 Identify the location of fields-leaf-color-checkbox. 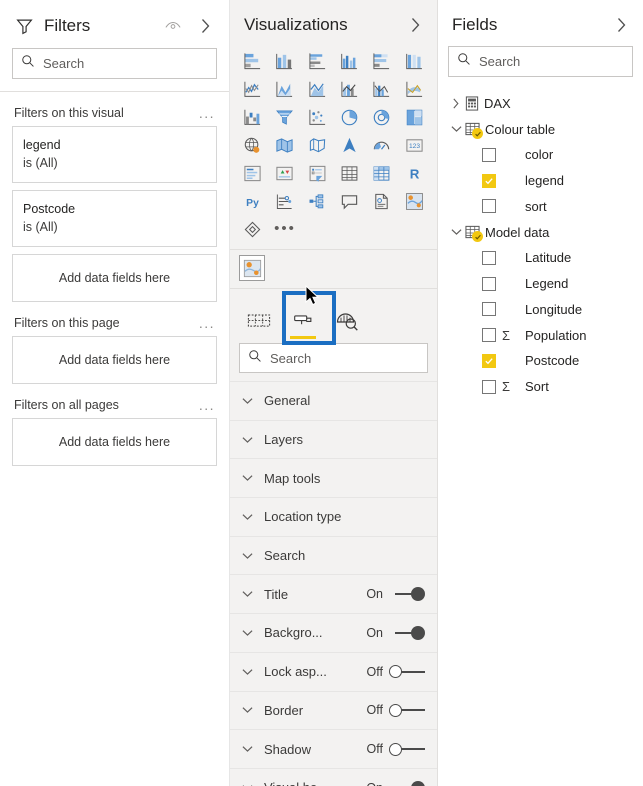
(489, 154).